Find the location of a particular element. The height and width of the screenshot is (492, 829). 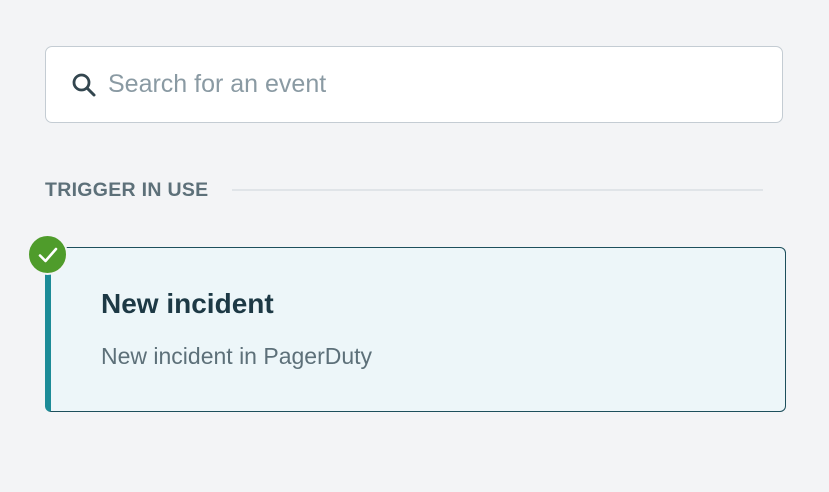

section-title: TRIGGER IN USE is located at coordinates (127, 189).